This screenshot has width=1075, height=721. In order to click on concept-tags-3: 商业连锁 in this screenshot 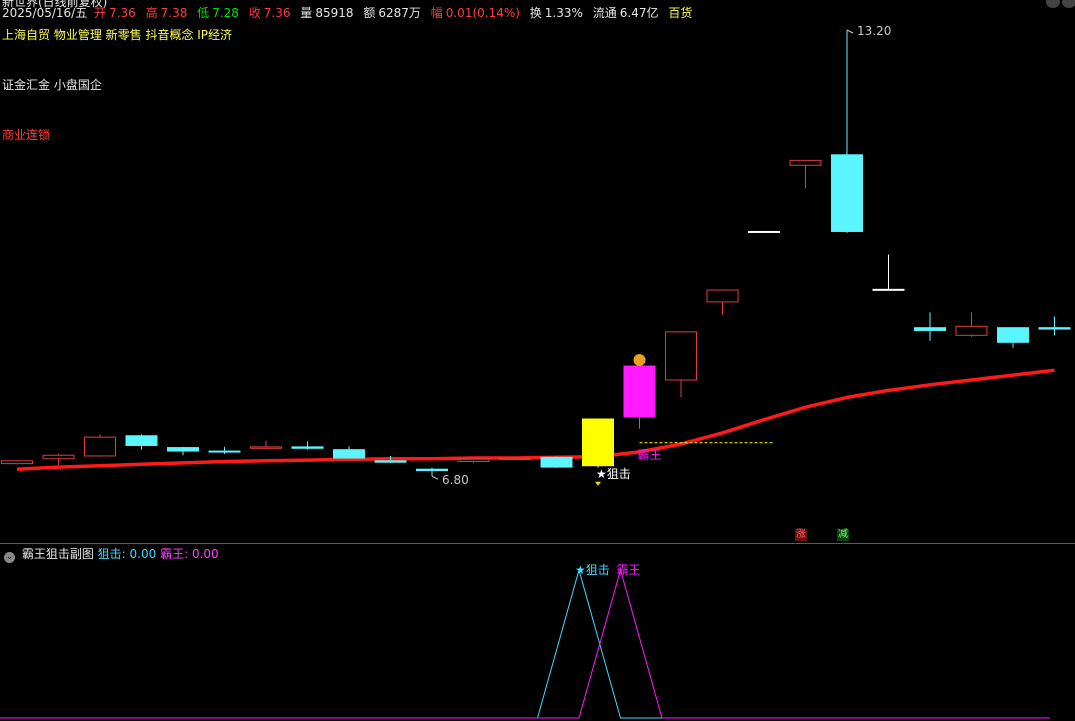, I will do `click(26, 135)`.